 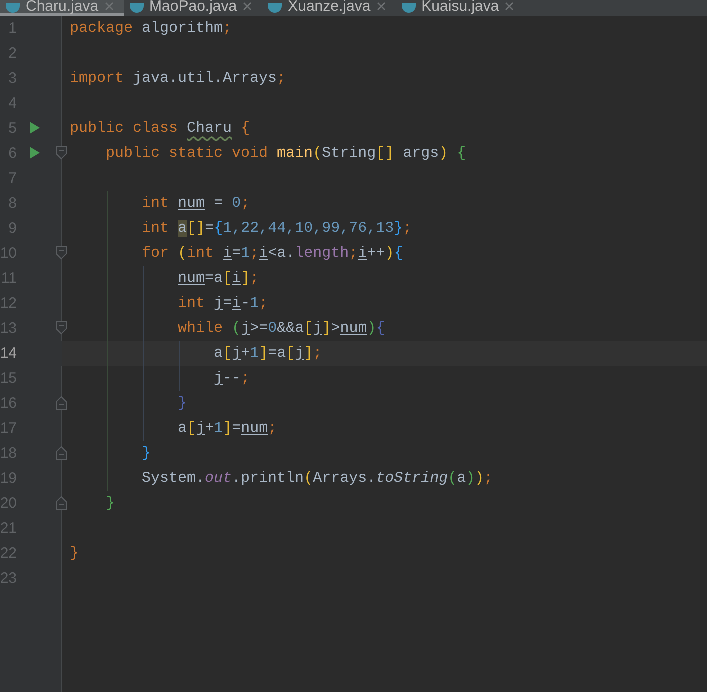 I want to click on tab-label: Charu.java, so click(x=62, y=7).